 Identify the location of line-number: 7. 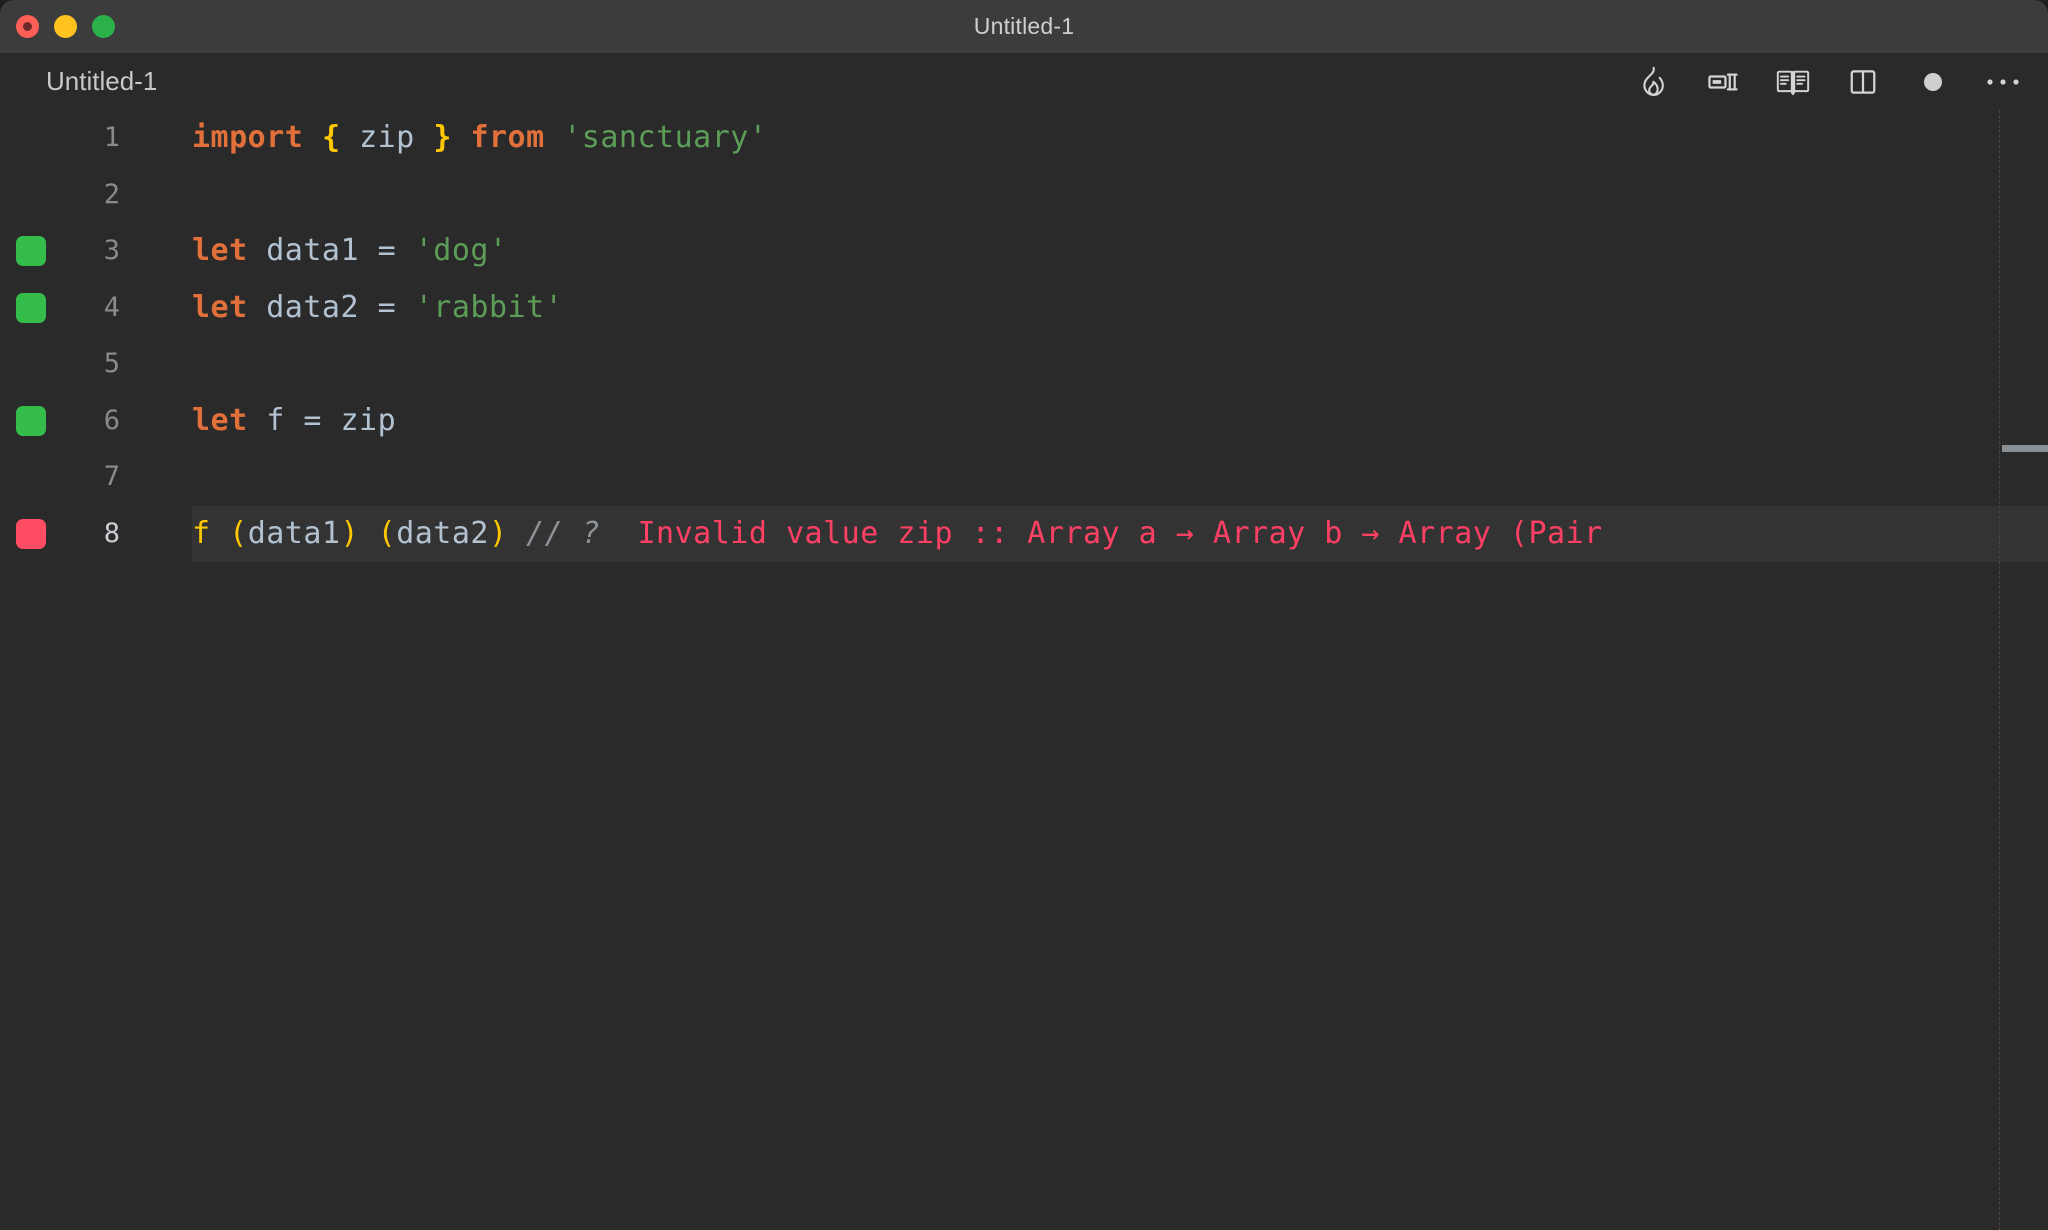
(111, 476).